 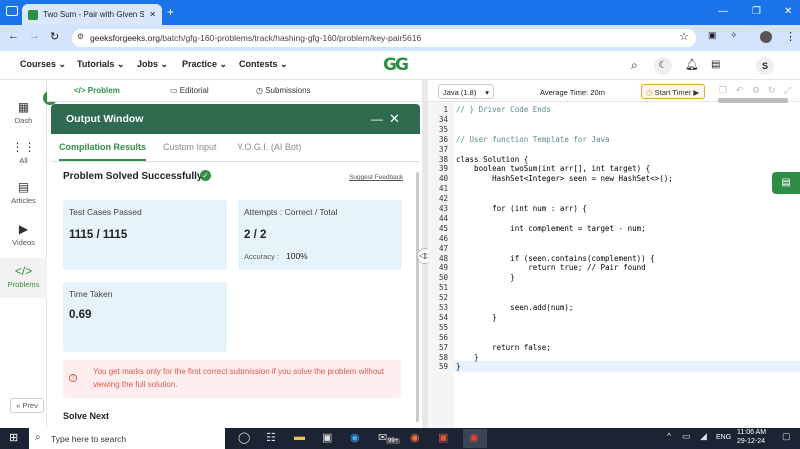 I want to click on suggest-feedback-link: Suggest Feedback, so click(x=376, y=177).